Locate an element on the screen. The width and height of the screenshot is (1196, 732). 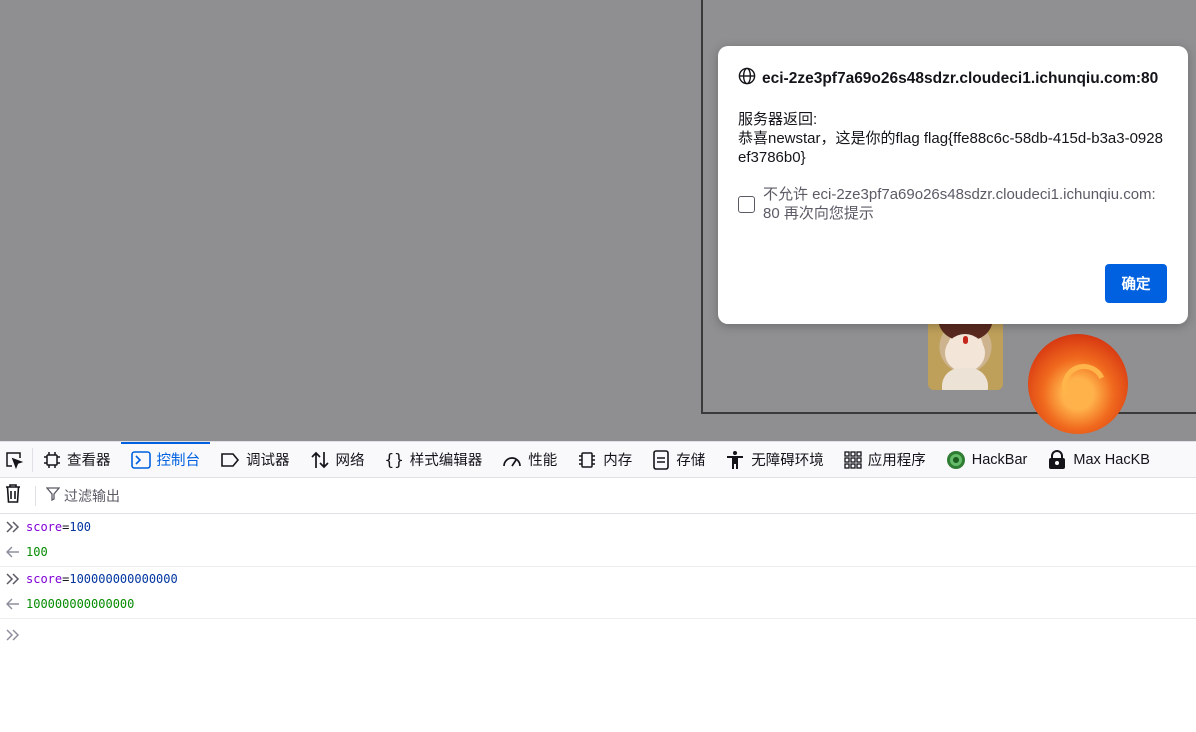
console-result-value: 100 is located at coordinates (37, 552).